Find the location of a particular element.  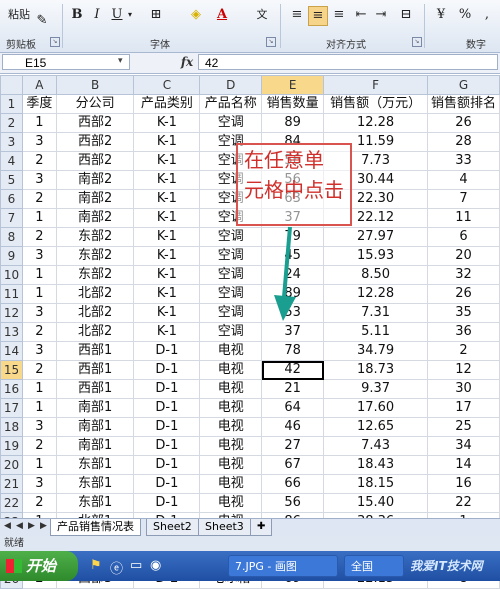

selected-cell: 42 is located at coordinates (293, 370).